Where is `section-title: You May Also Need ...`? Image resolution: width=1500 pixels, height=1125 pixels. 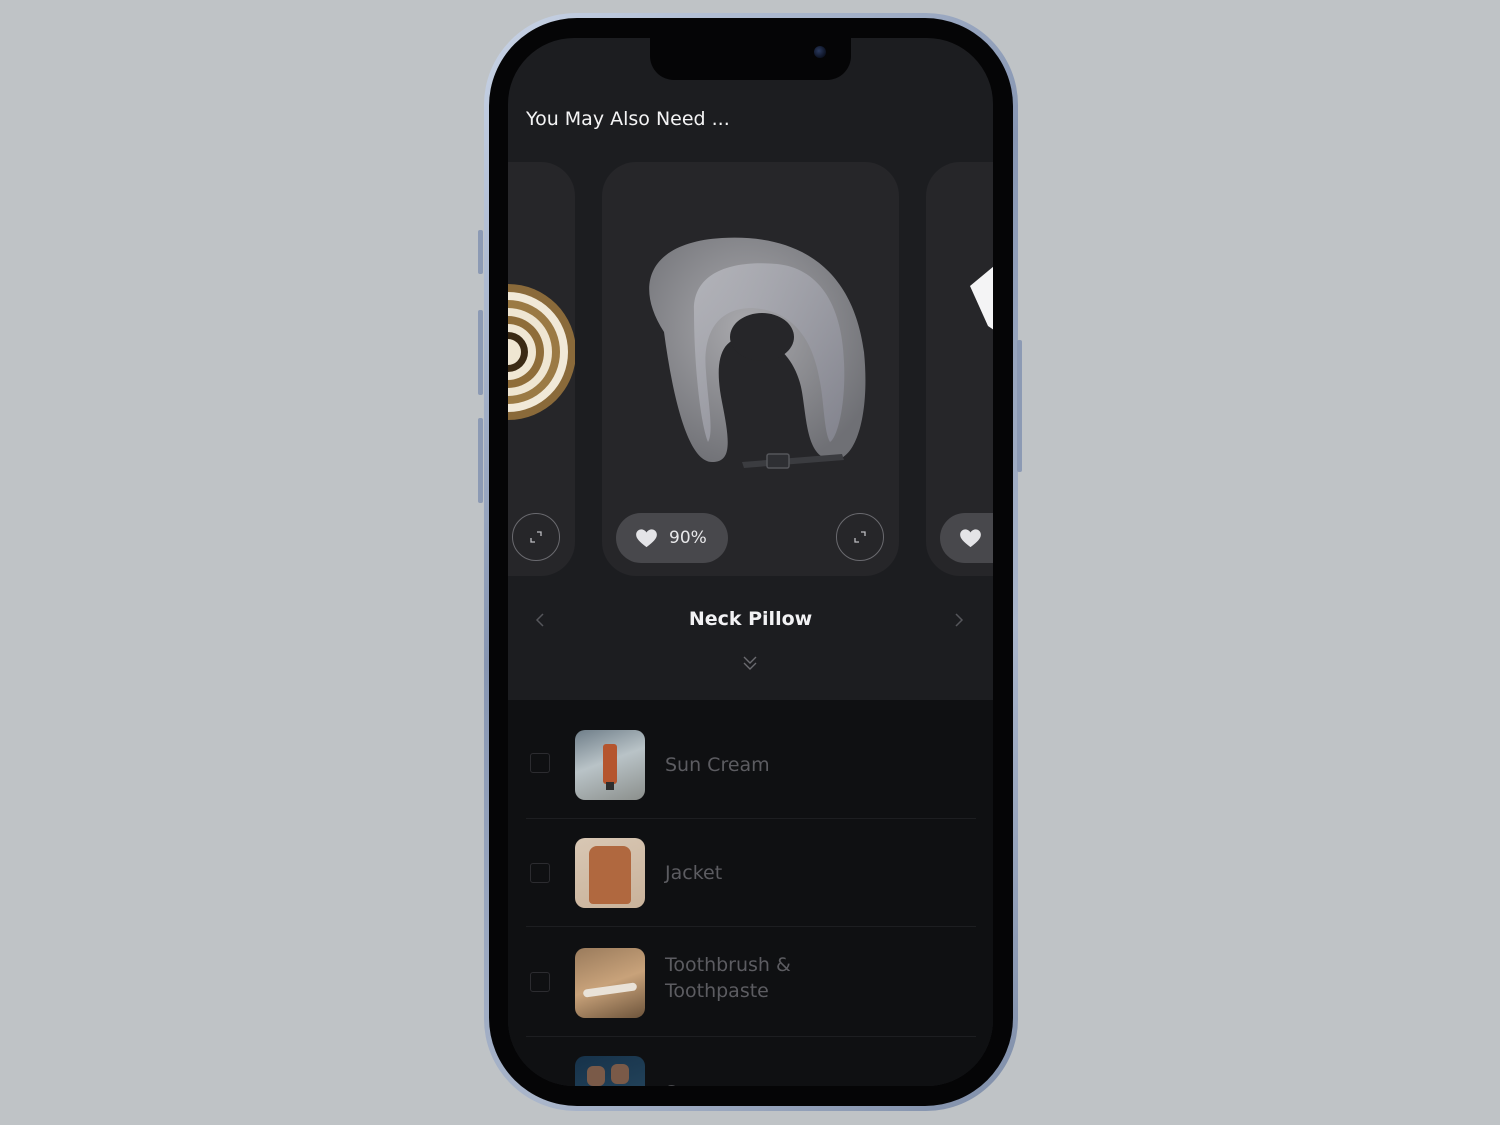 section-title: You May Also Need ... is located at coordinates (628, 119).